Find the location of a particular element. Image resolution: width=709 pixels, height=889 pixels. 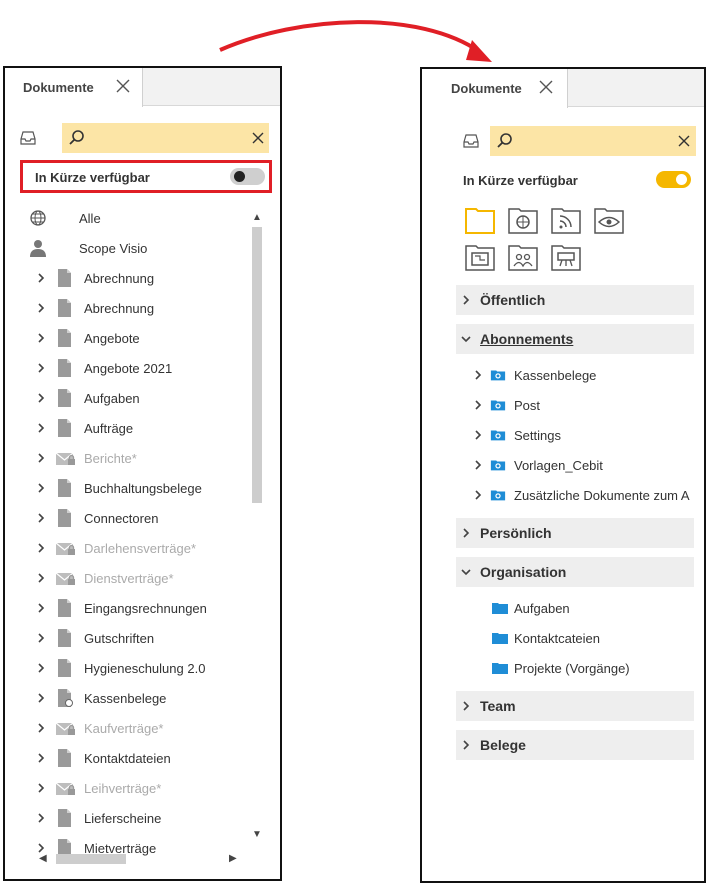

section-header: Belege is located at coordinates (575, 745).